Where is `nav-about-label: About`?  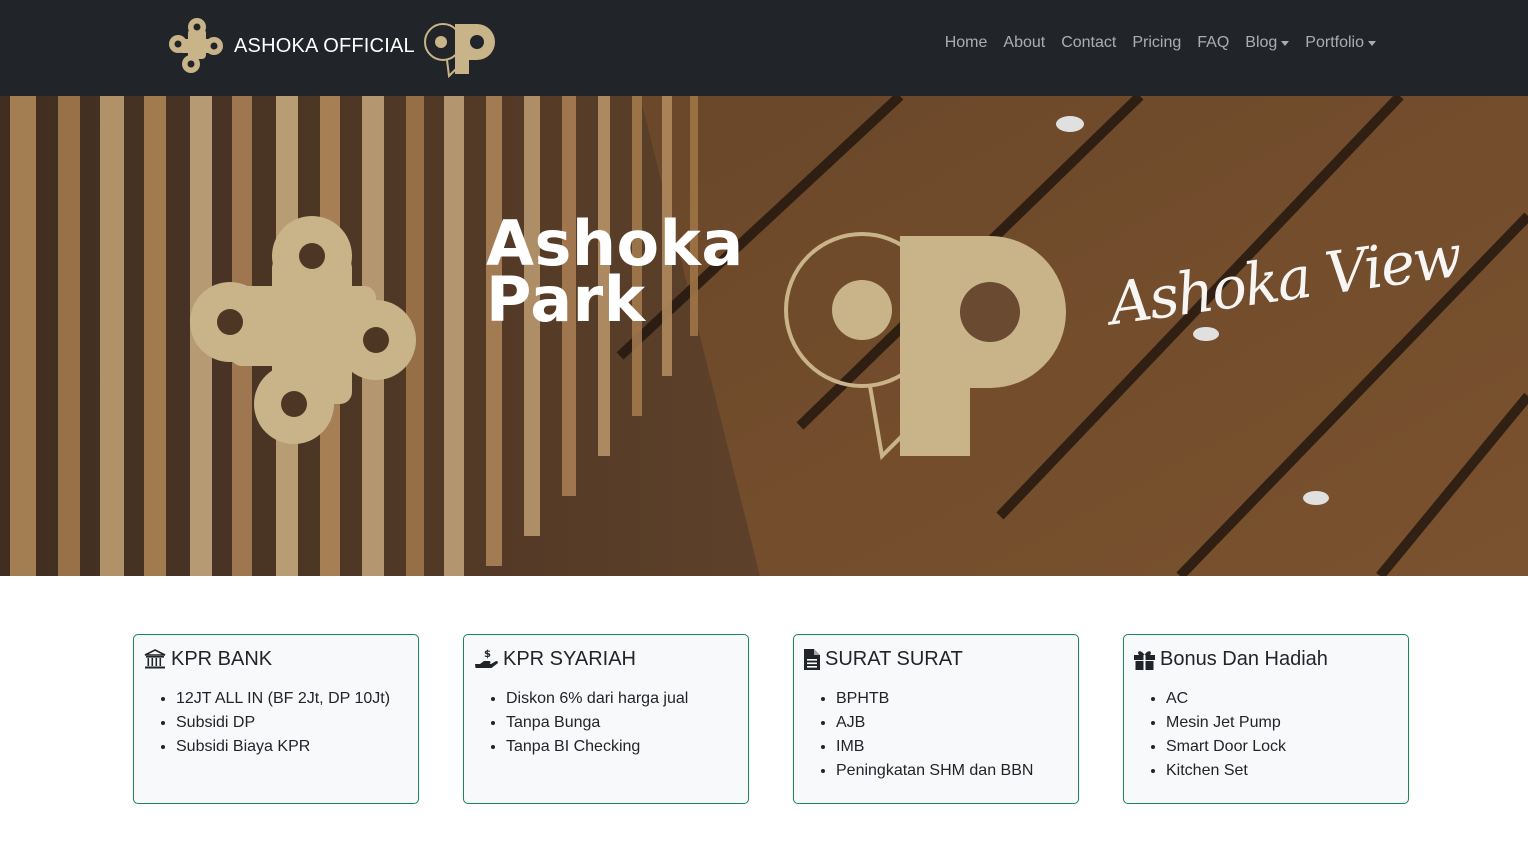
nav-about-label: About is located at coordinates (1024, 42).